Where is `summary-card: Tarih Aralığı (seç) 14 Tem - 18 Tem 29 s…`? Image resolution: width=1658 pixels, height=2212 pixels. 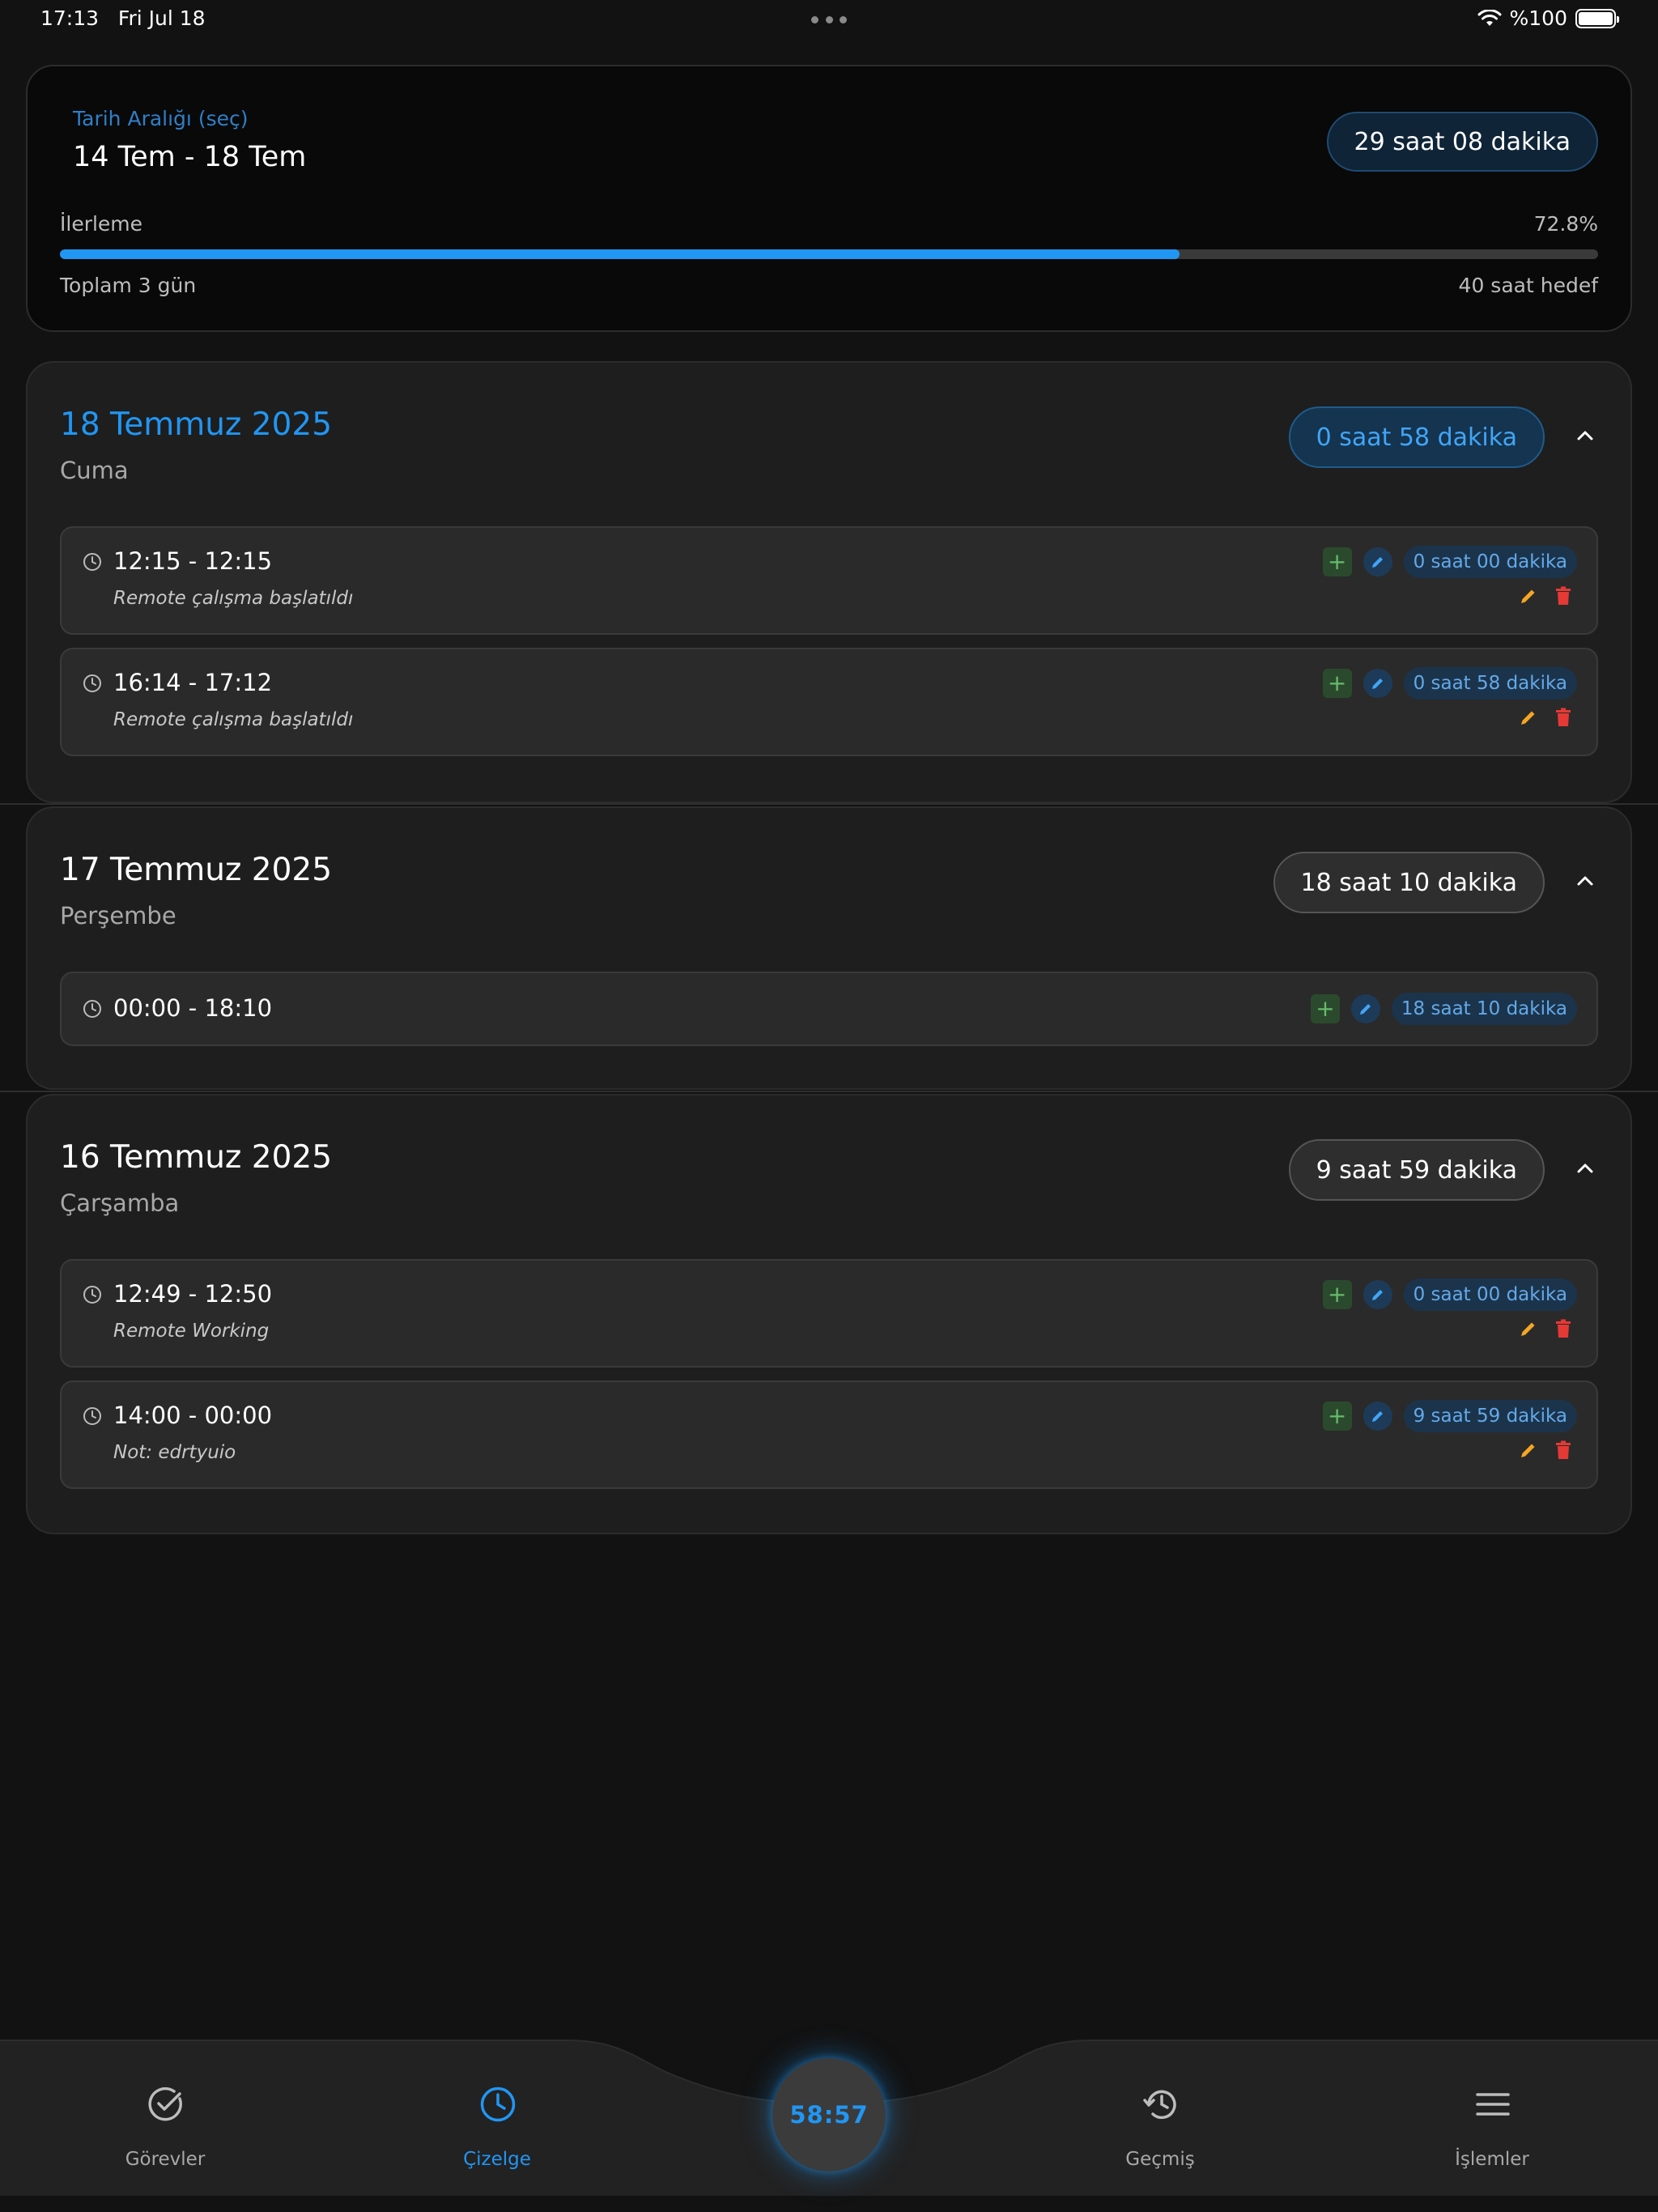
summary-card: Tarih Aralığı (seç) 14 Tem - 18 Tem 29 s… is located at coordinates (829, 199).